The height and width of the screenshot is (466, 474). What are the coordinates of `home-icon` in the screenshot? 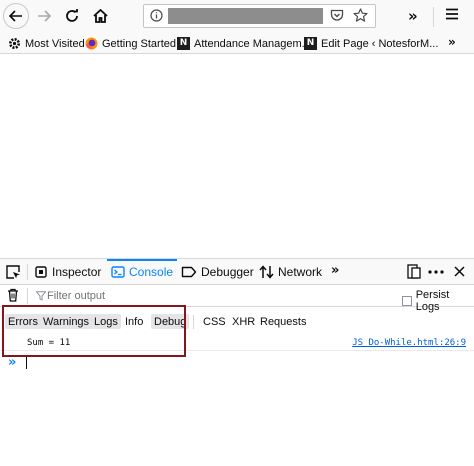 It's located at (100, 16).